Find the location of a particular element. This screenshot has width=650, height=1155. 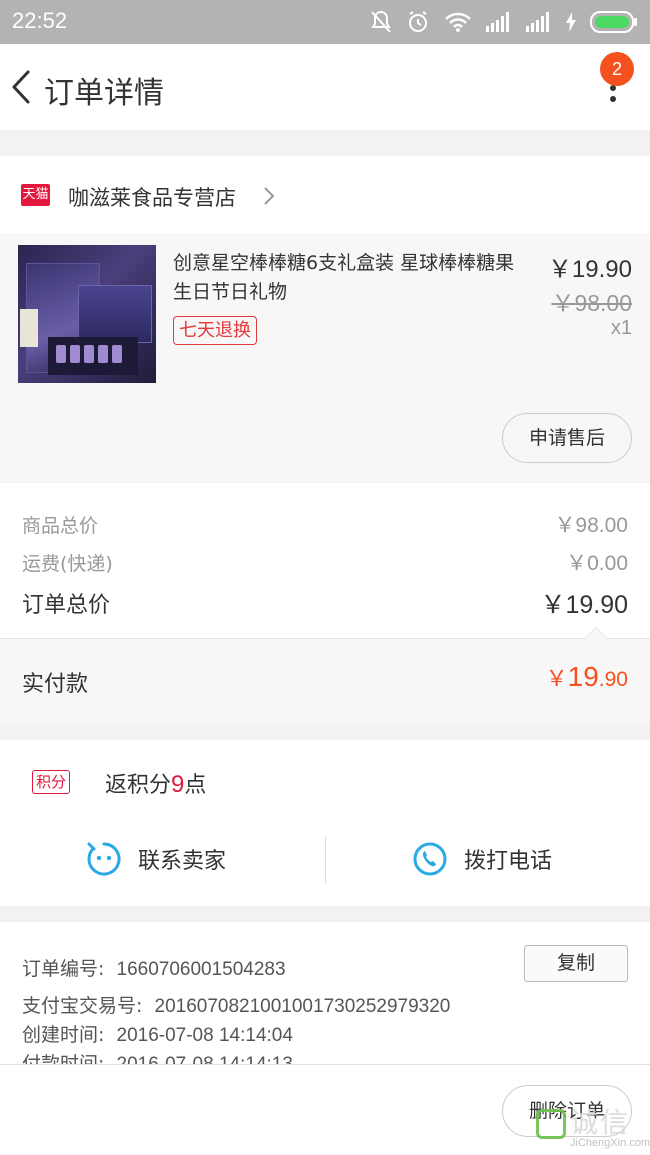

amount-integer: 19 is located at coordinates (583, 676).